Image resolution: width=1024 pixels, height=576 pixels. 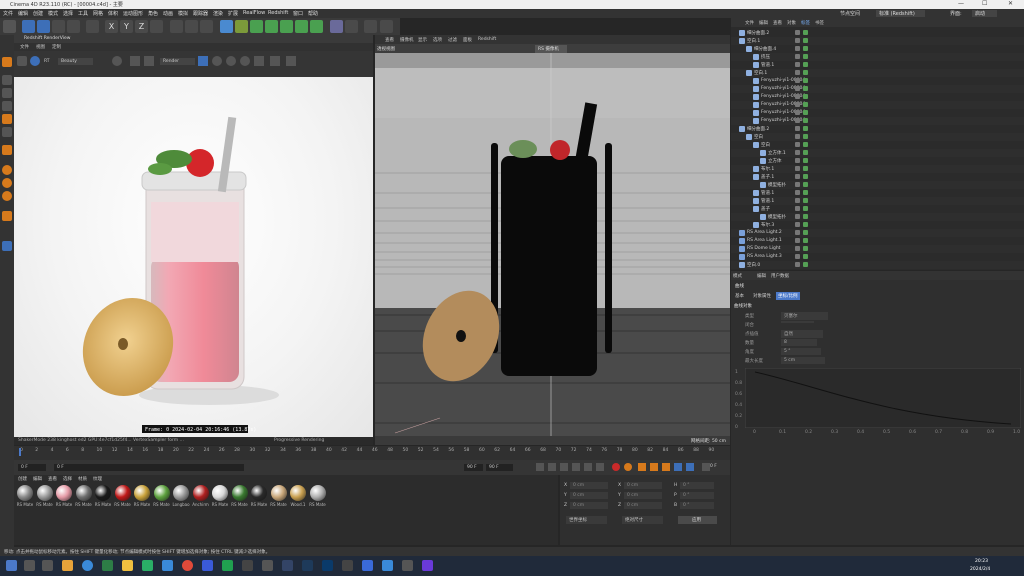 What do you see at coordinates (877, 57) in the screenshot?
I see `object-row: 挤压` at bounding box center [877, 57].